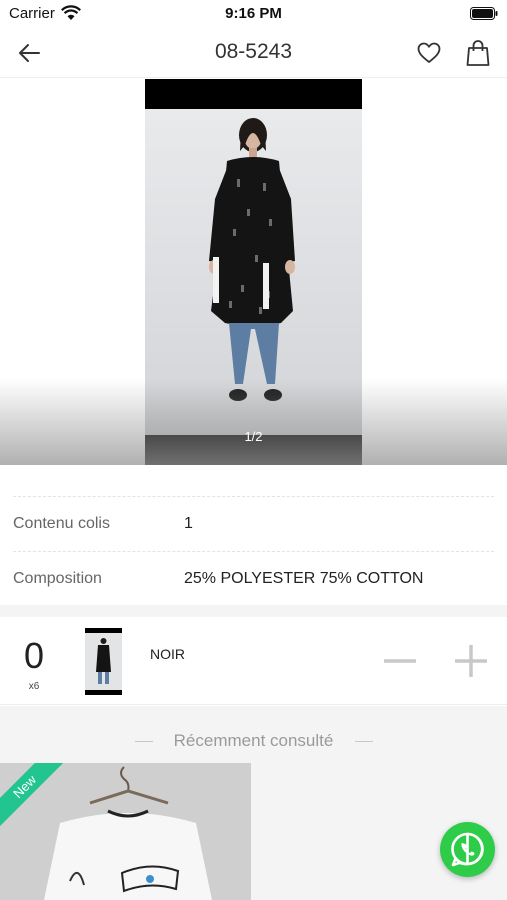  I want to click on variant-thumbnail, so click(103, 661).